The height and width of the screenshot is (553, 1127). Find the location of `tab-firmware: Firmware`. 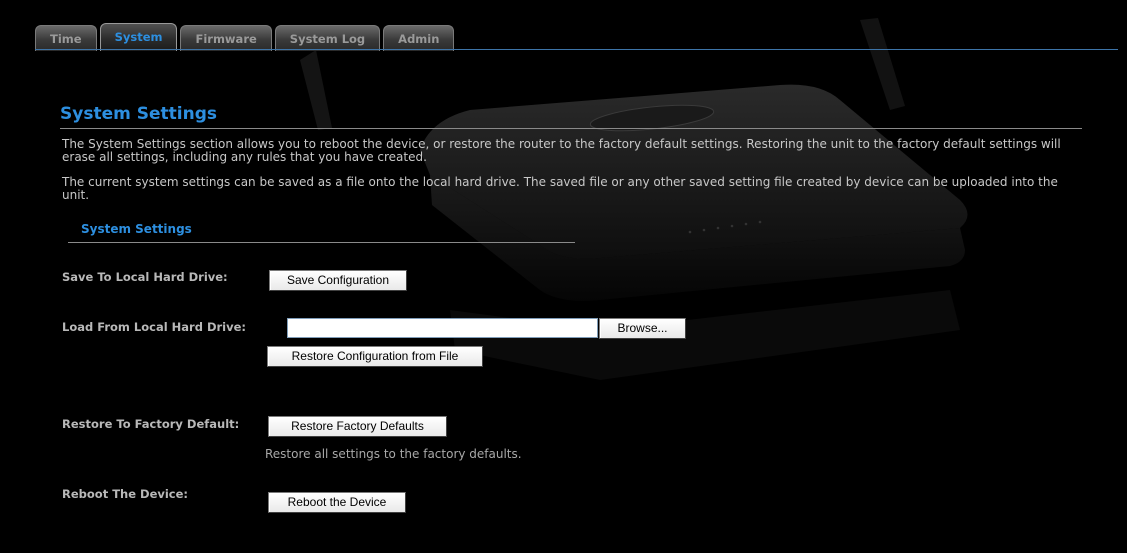

tab-firmware: Firmware is located at coordinates (226, 38).